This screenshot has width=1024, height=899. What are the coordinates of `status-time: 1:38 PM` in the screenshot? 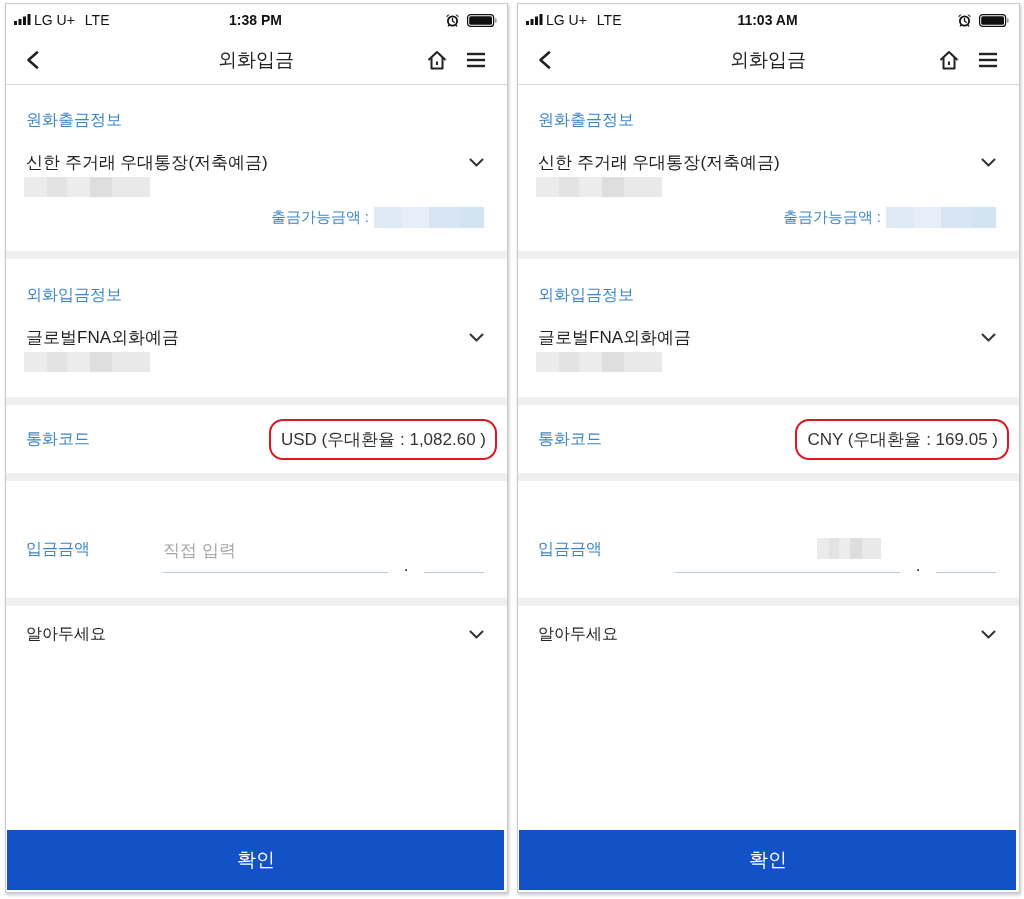 It's located at (255, 20).